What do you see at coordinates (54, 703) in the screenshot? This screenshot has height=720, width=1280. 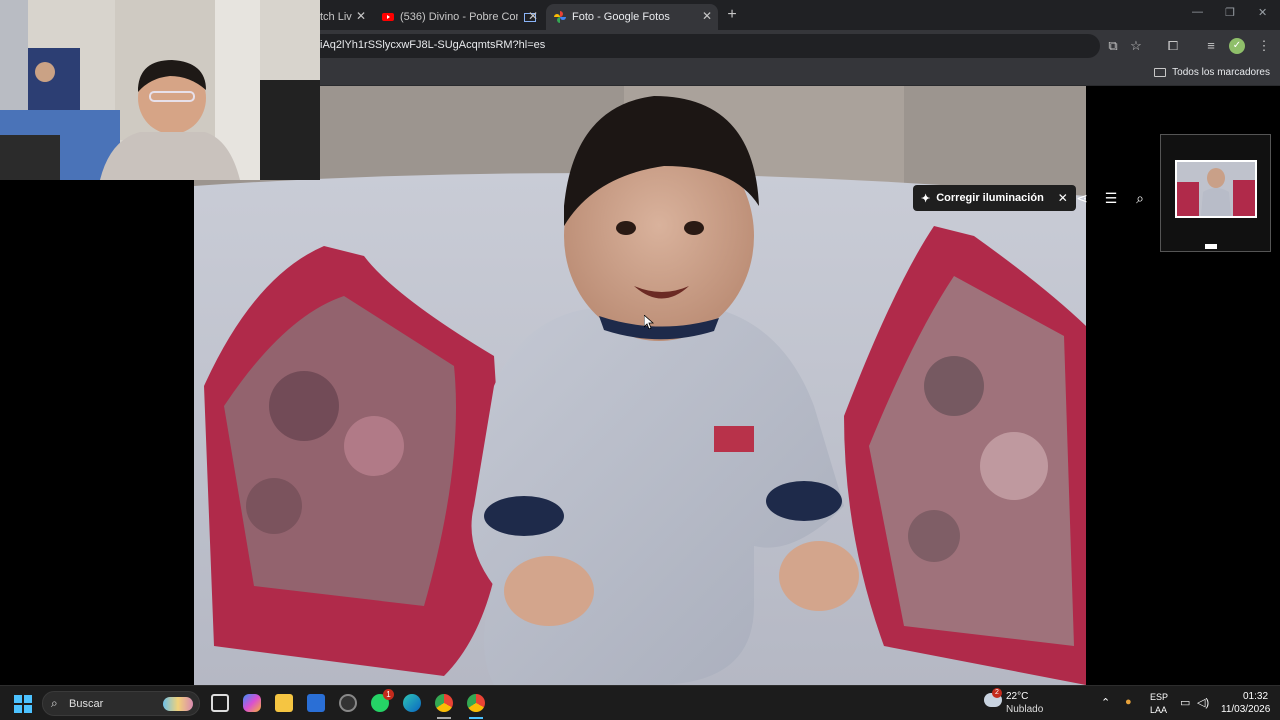 I see `search-icon: ⌕` at bounding box center [54, 703].